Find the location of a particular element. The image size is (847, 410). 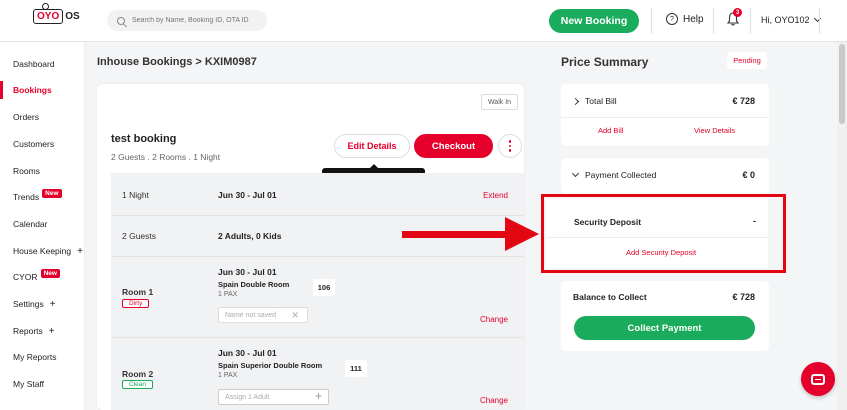

price-summary-title: Price Summary is located at coordinates (605, 62).